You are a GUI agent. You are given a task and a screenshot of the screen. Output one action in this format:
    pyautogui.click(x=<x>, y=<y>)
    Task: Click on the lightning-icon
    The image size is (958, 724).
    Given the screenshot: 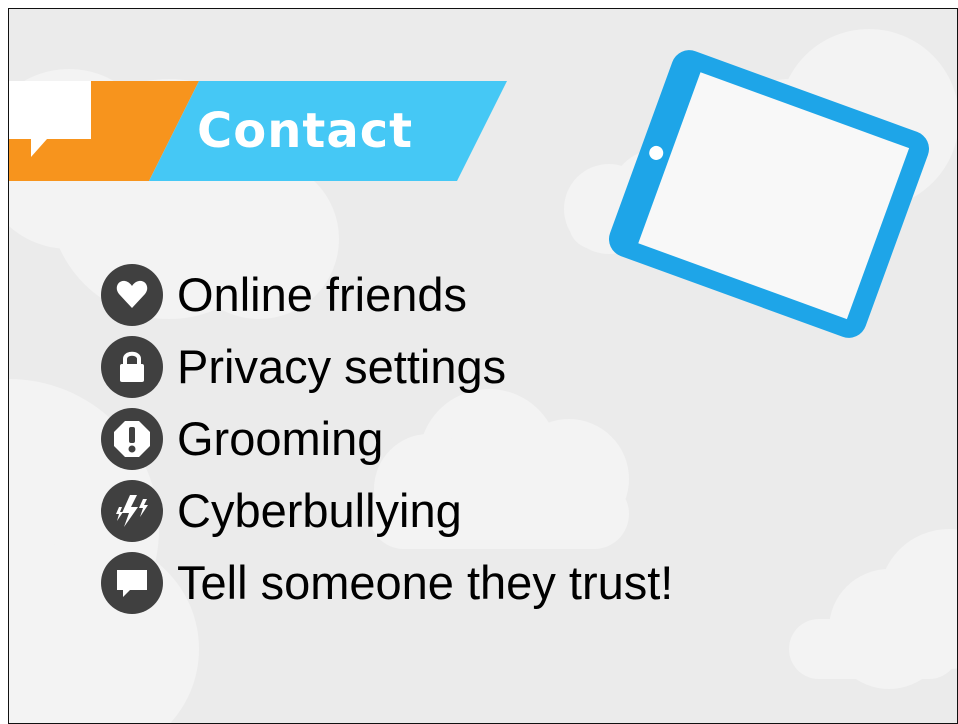 What is the action you would take?
    pyautogui.click(x=132, y=511)
    